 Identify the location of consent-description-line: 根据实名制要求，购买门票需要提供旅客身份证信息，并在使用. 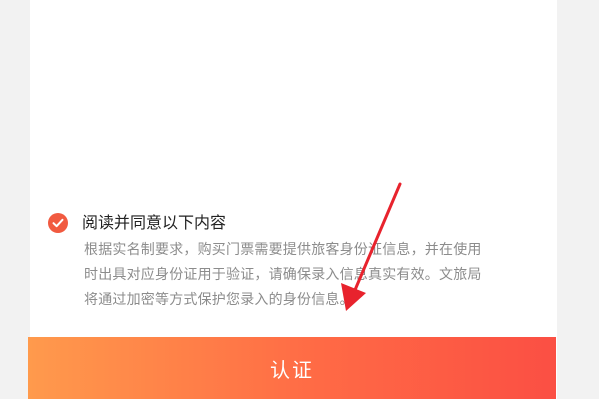
(283, 250).